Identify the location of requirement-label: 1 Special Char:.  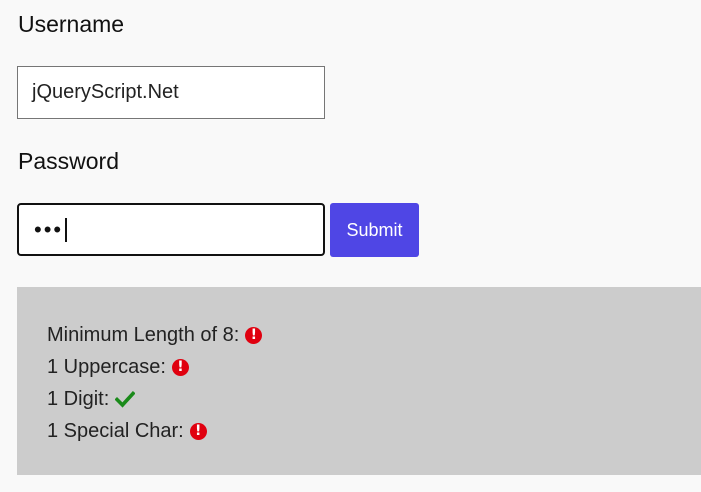
(115, 431).